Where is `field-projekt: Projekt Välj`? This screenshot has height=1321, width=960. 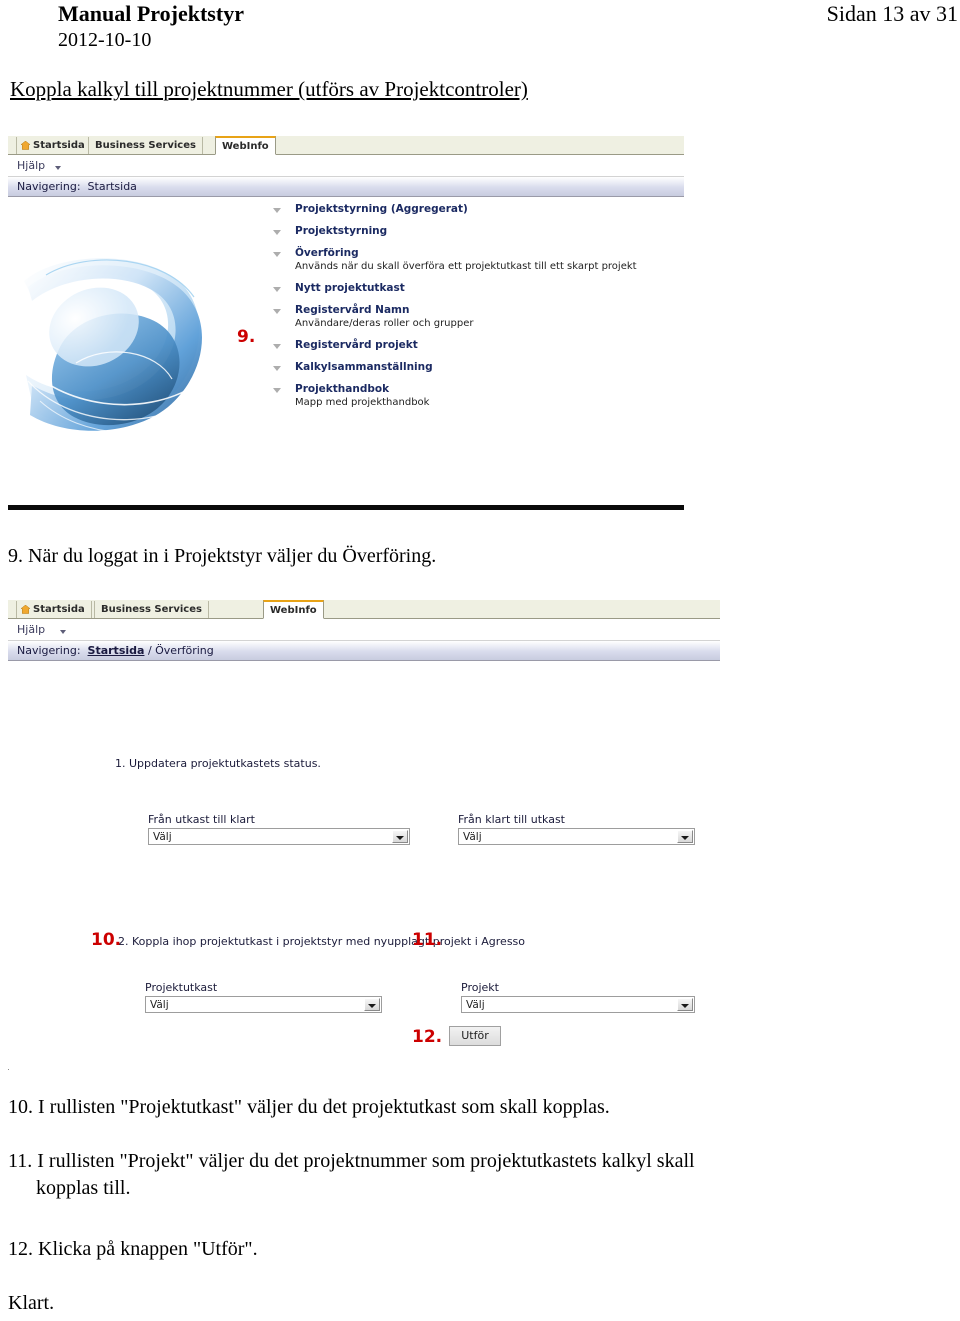 field-projekt: Projekt Välj is located at coordinates (578, 997).